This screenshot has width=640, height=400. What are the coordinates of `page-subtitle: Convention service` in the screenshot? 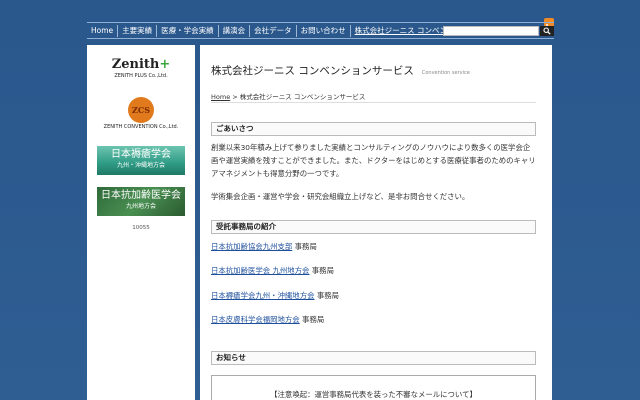 It's located at (445, 73).